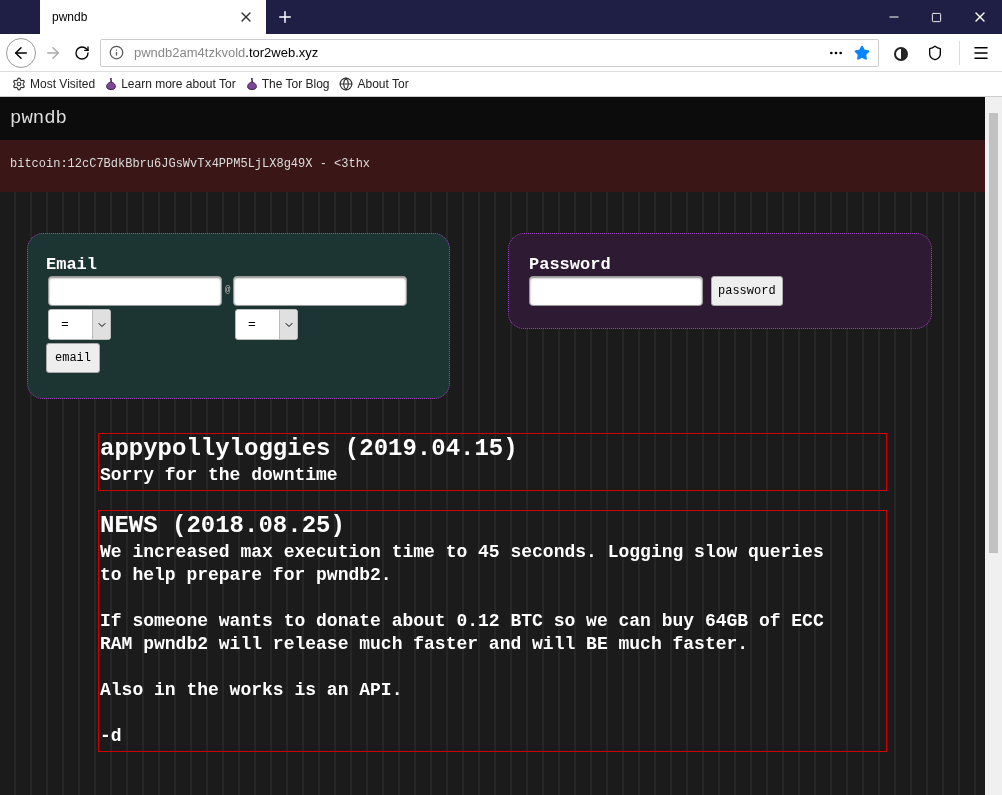 The width and height of the screenshot is (1002, 795). What do you see at coordinates (219, 475) in the screenshot?
I see `news-paragraph: Sorry for the downtime` at bounding box center [219, 475].